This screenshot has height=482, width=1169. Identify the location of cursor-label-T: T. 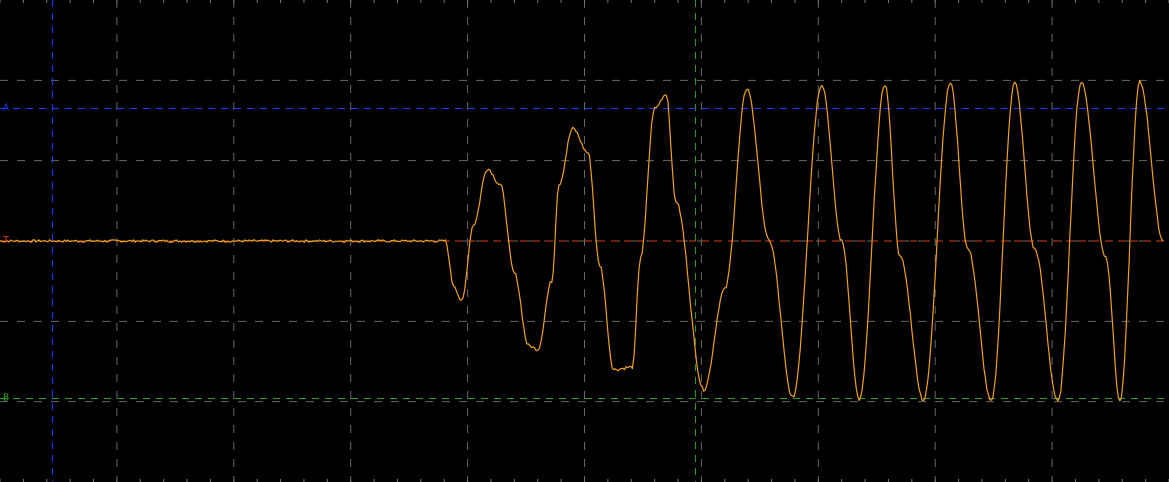
(6, 240).